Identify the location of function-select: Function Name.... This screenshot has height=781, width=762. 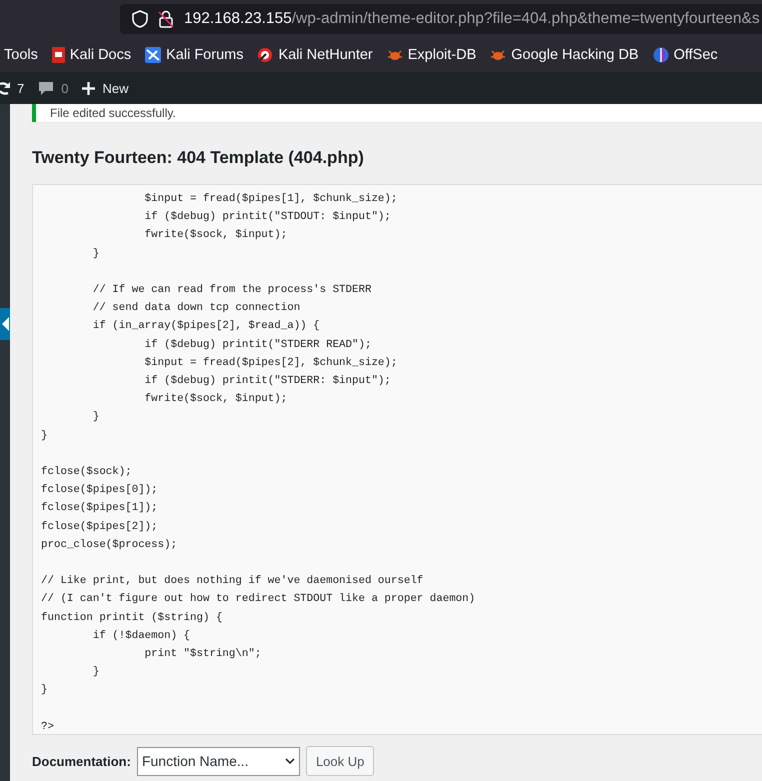
(218, 761).